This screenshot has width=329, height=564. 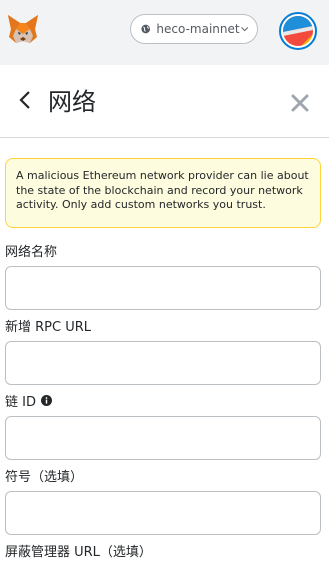 I want to click on rpc-url-label: 新增 RPC URL, so click(x=48, y=325).